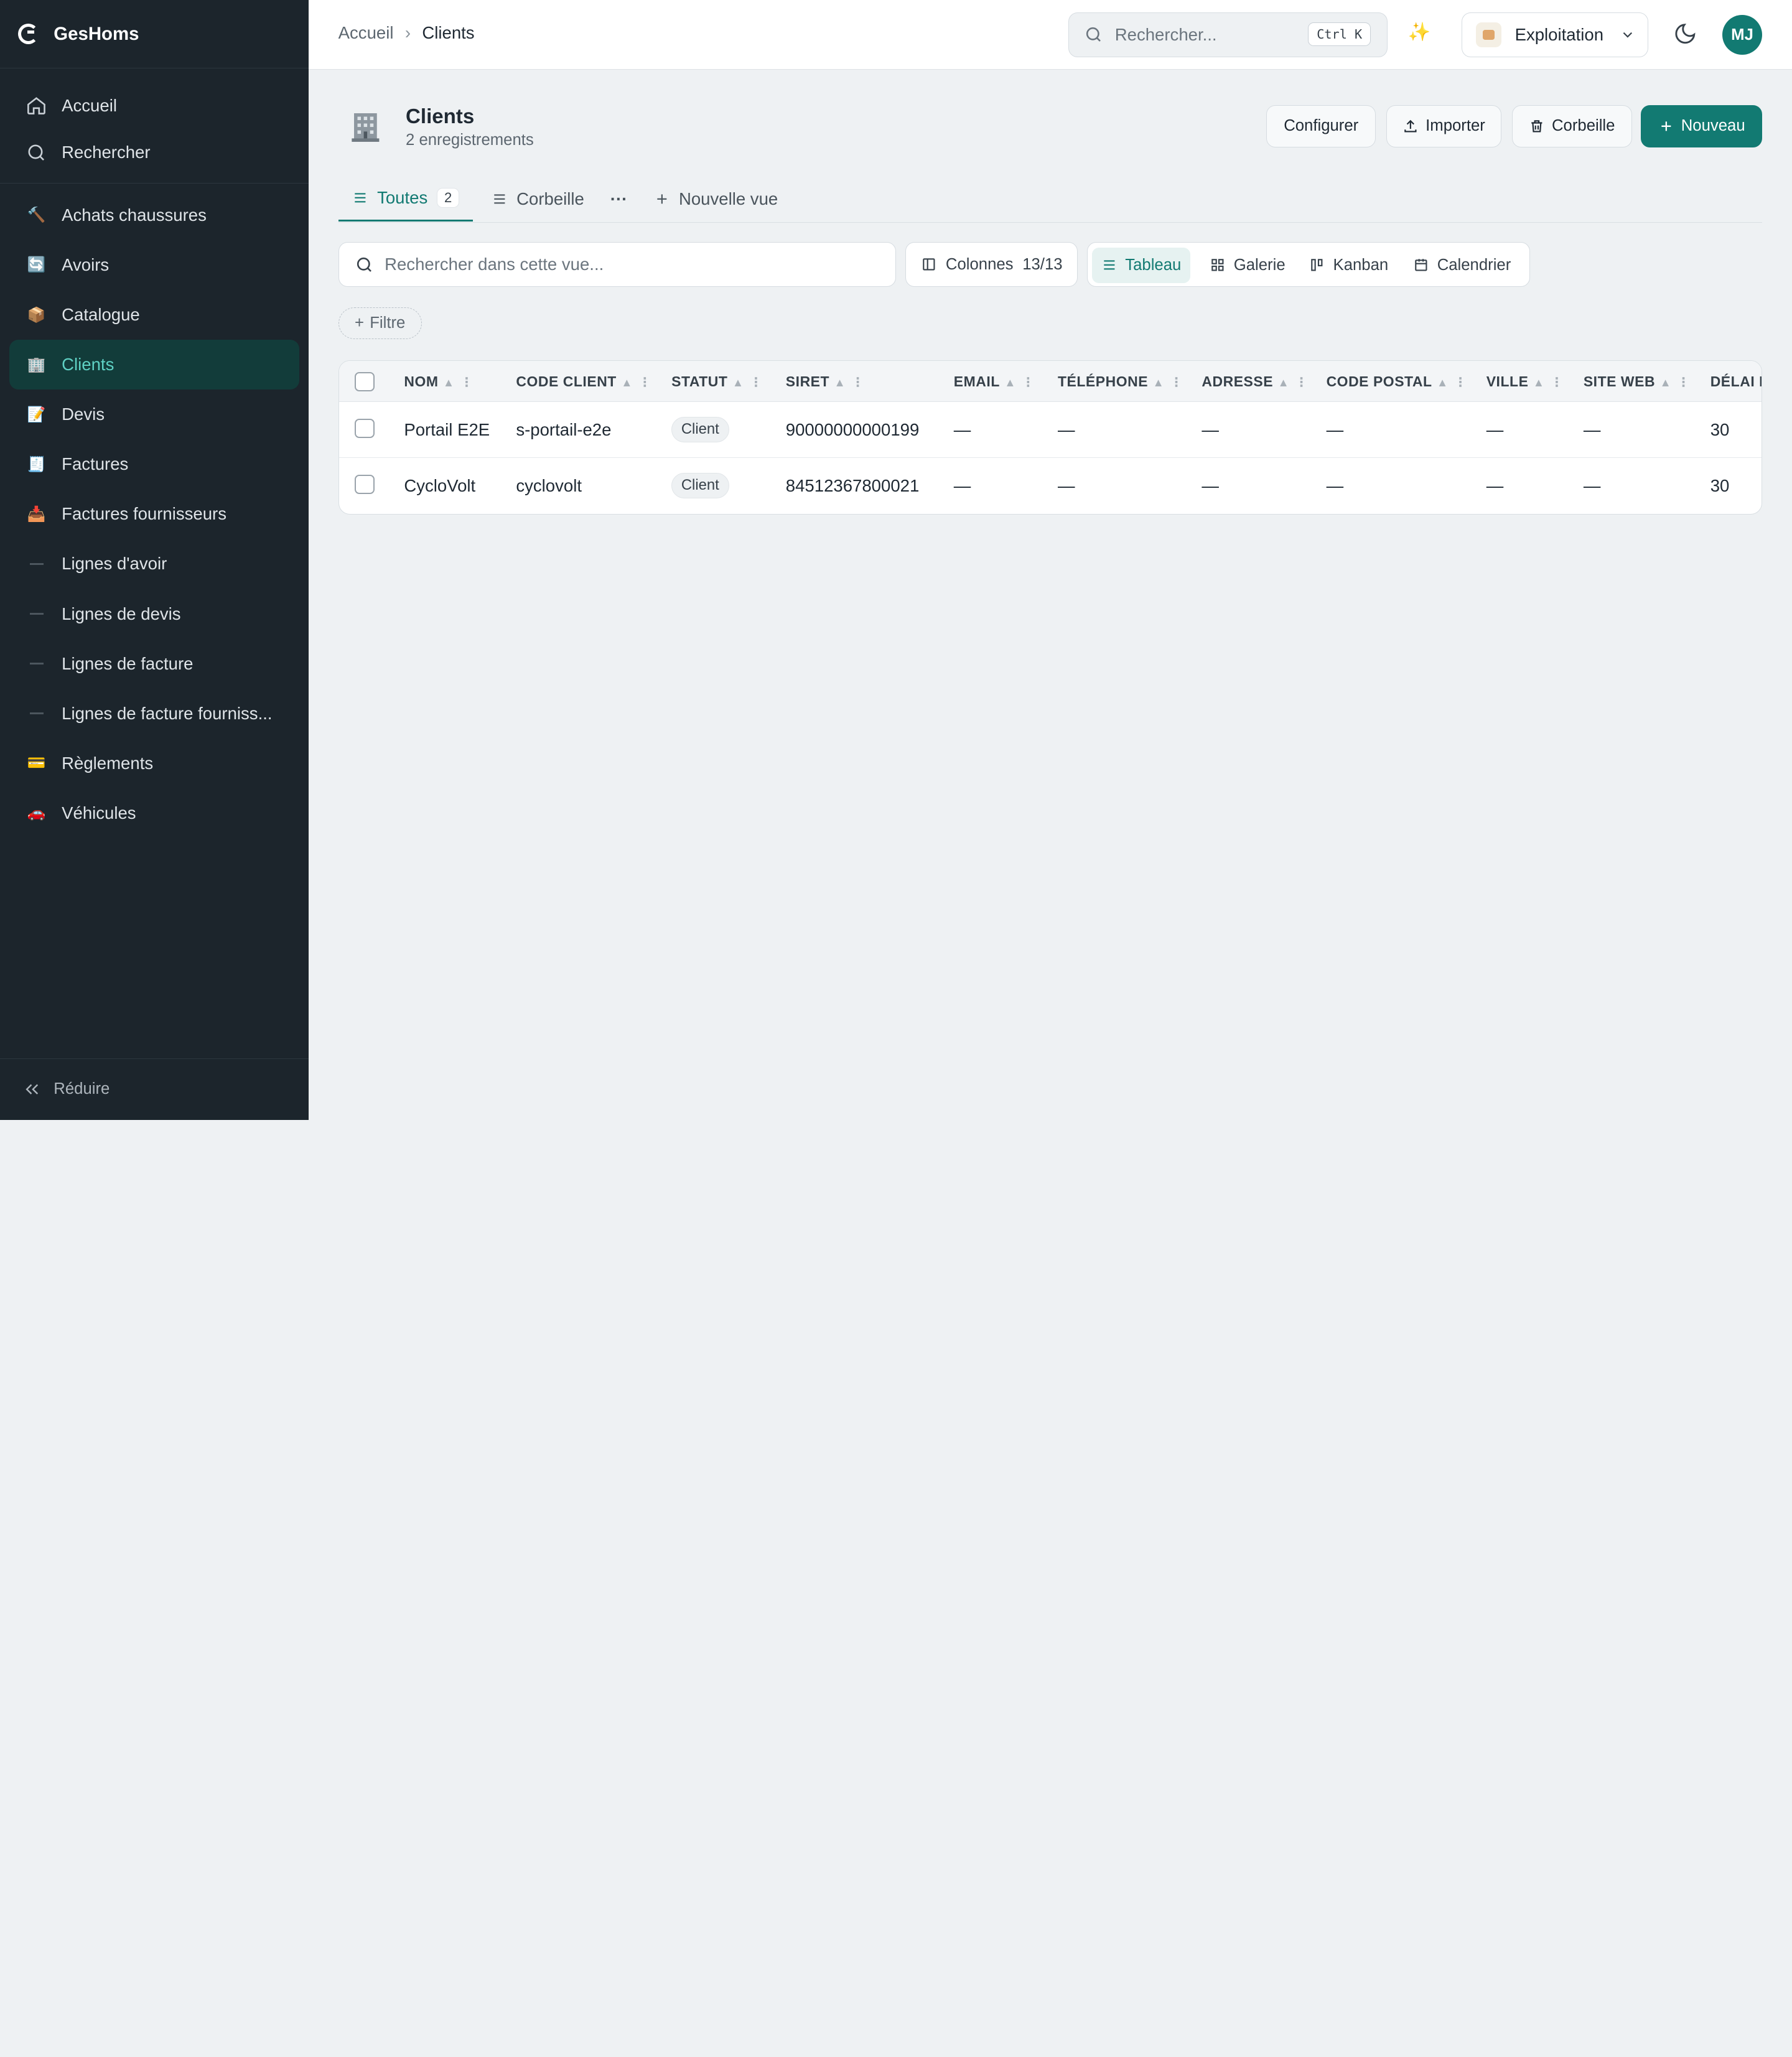 Image resolution: width=1792 pixels, height=2057 pixels. I want to click on breadcrumb-home-link: Accueil, so click(366, 33).